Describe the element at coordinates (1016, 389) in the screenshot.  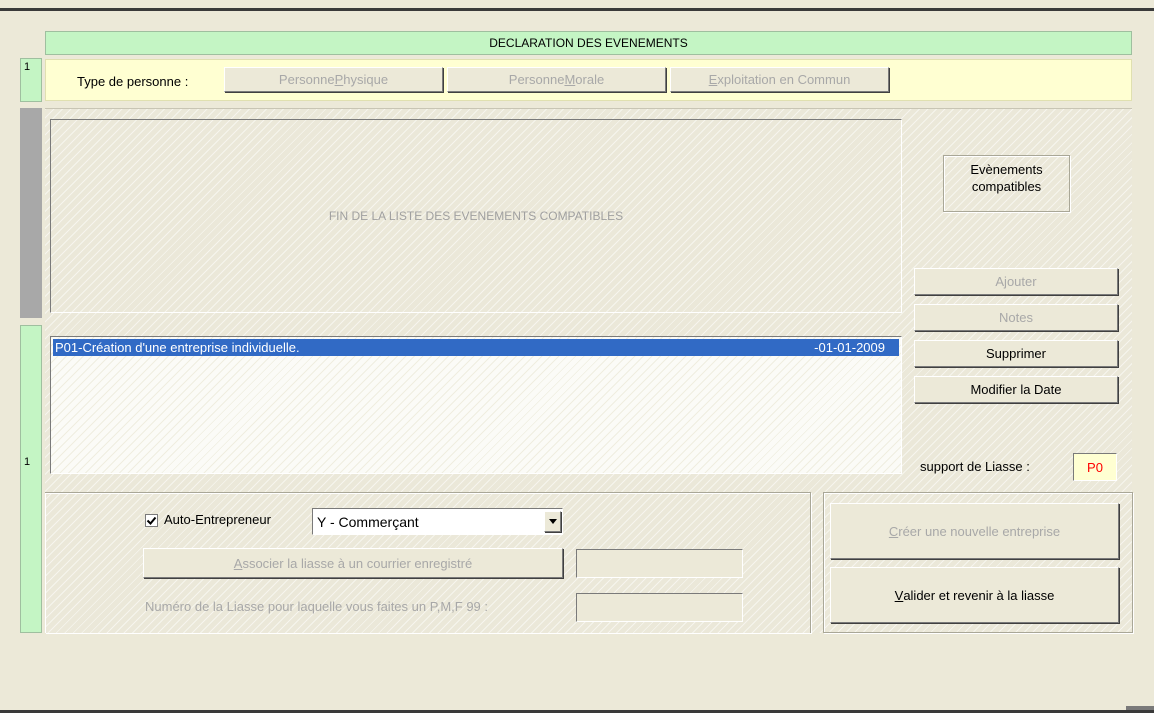
I see `modifier-date-button: Modifier la Date` at that location.